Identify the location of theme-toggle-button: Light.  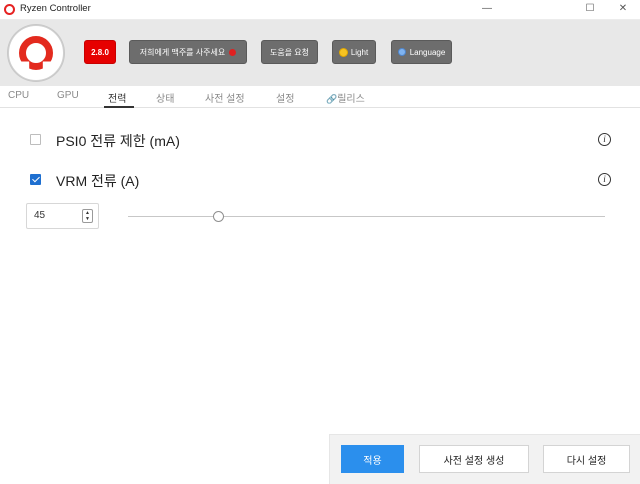
(354, 52).